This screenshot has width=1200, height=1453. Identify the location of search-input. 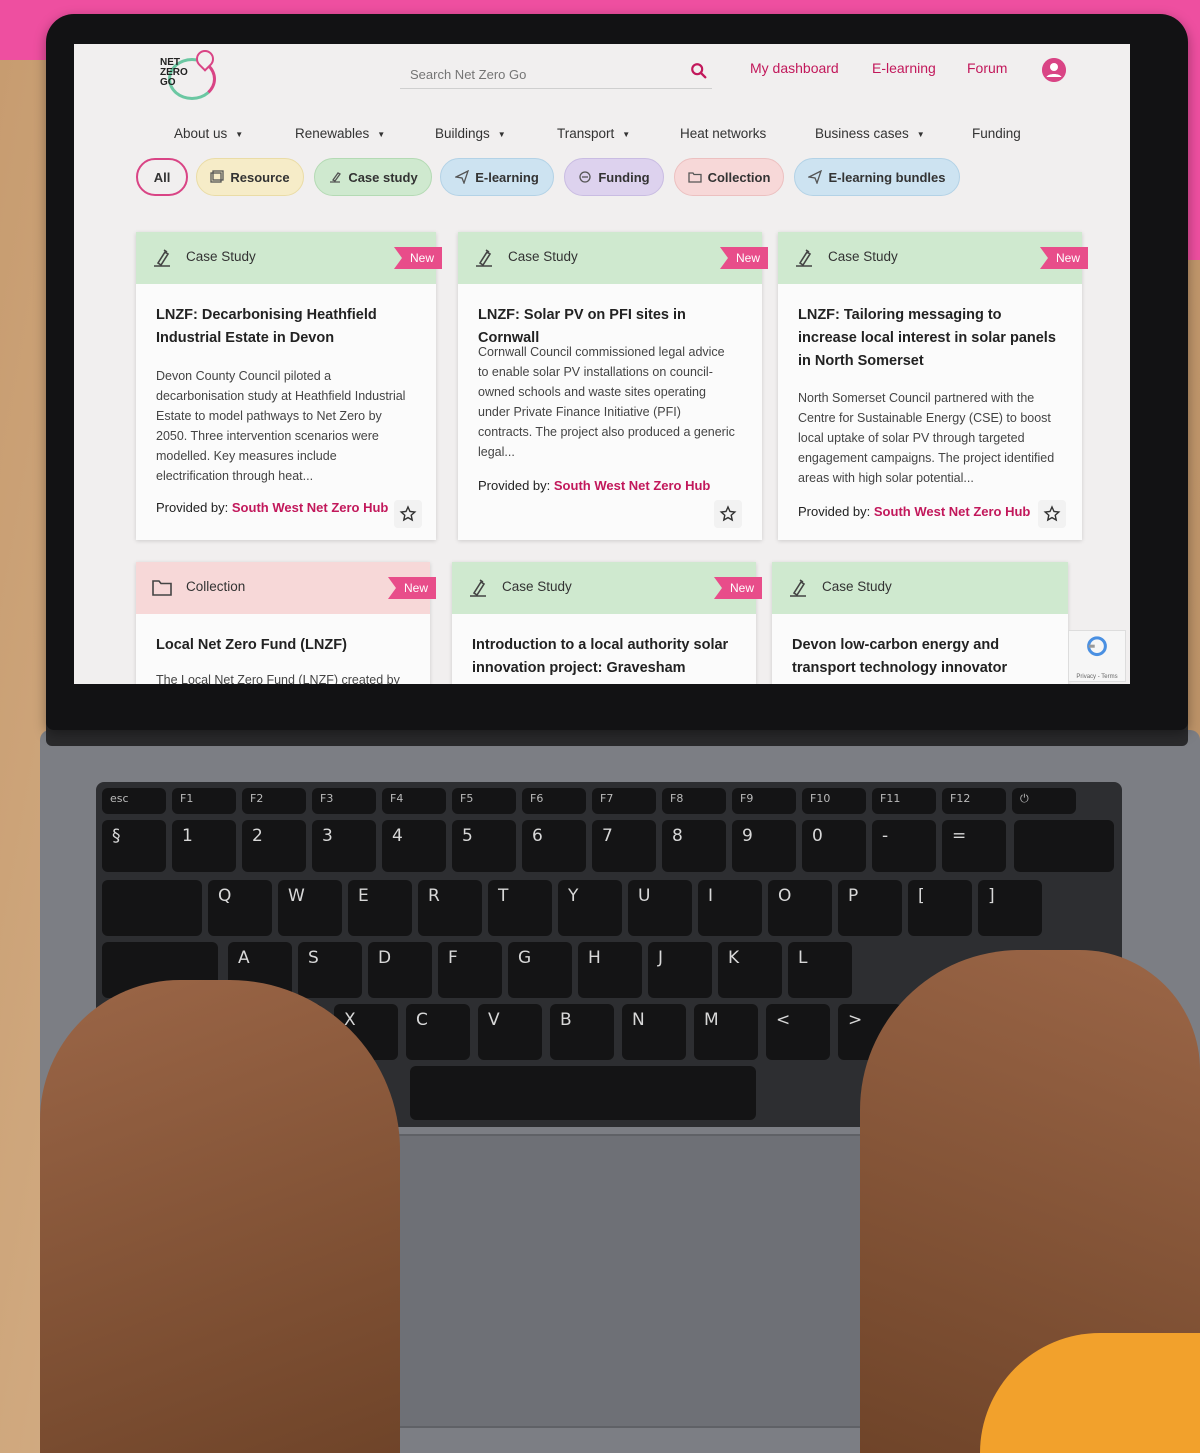
(545, 74).